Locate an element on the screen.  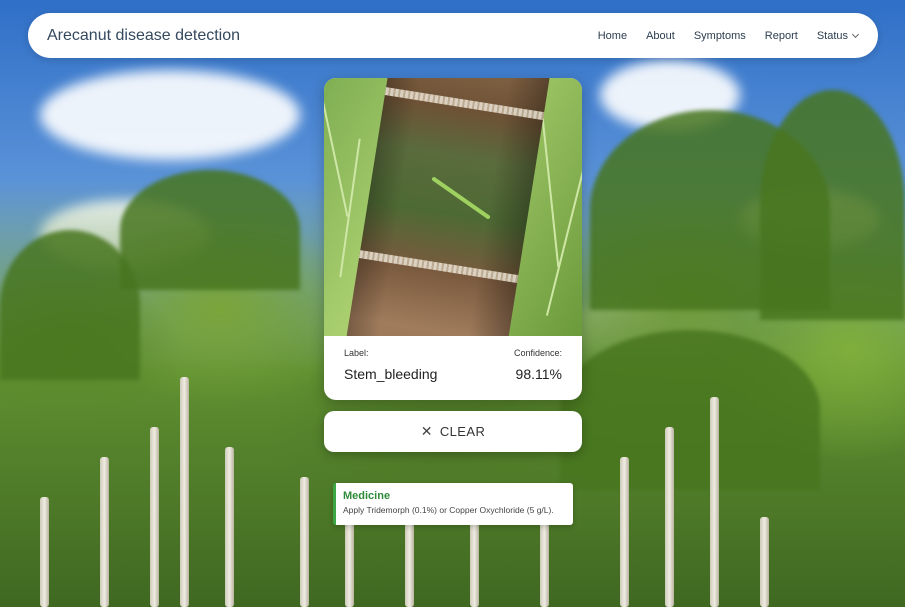
nav-link-symptoms: Symptoms is located at coordinates (720, 36).